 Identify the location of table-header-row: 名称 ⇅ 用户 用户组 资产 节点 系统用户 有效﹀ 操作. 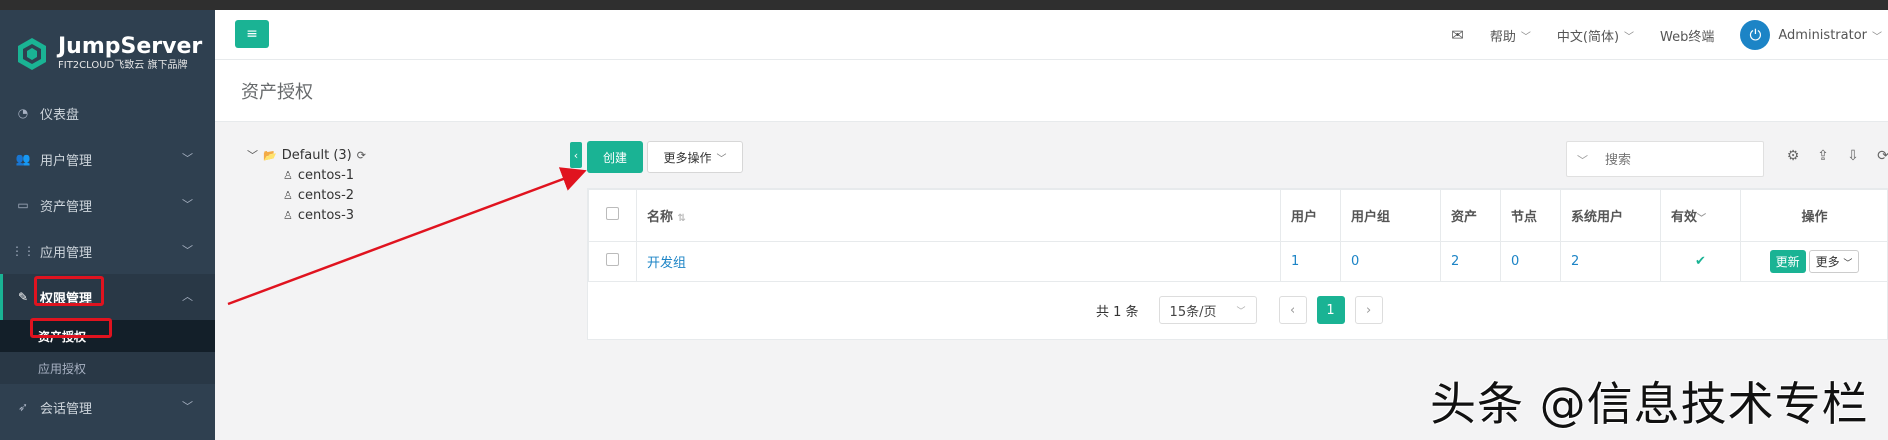
(1238, 215).